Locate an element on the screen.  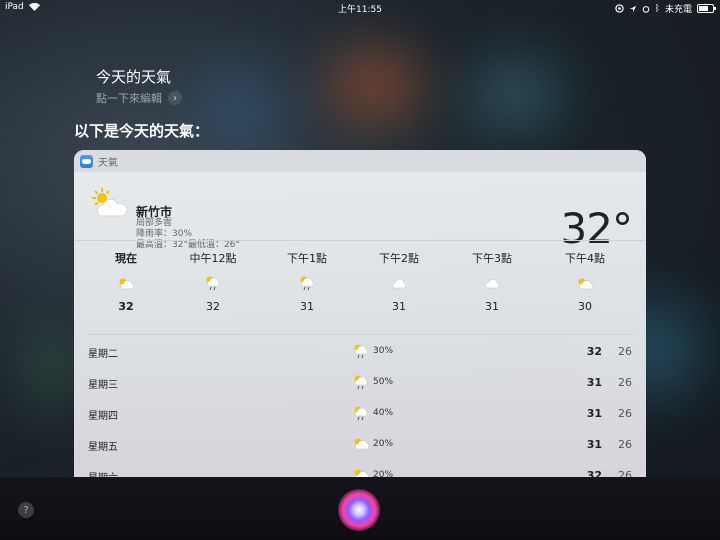
current-conditions: 新竹市 局部多雲 降雨率：30% 最高溫：32°最低溫：26° 32° is located at coordinates (360, 212).